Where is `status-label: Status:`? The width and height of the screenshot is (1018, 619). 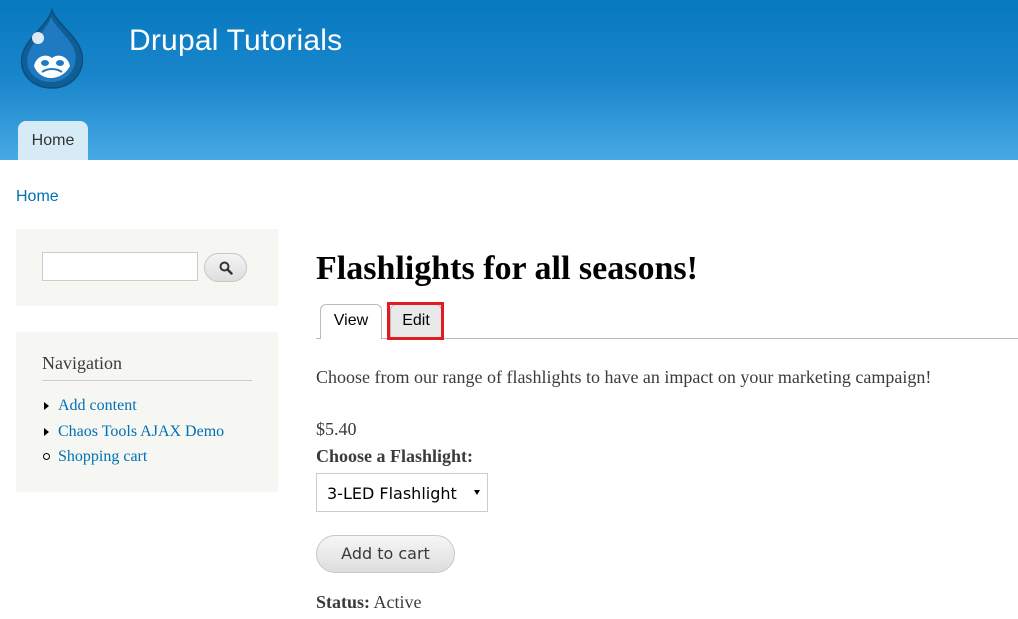 status-label: Status: is located at coordinates (343, 602).